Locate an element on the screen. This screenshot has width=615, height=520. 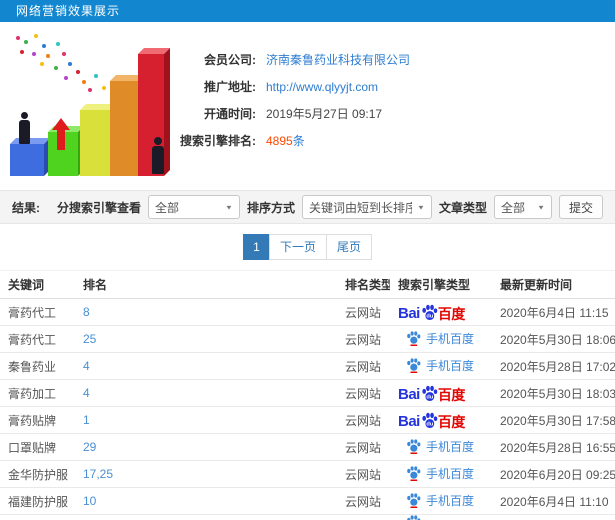
next-page-button: 下一页 is located at coordinates (297, 247).